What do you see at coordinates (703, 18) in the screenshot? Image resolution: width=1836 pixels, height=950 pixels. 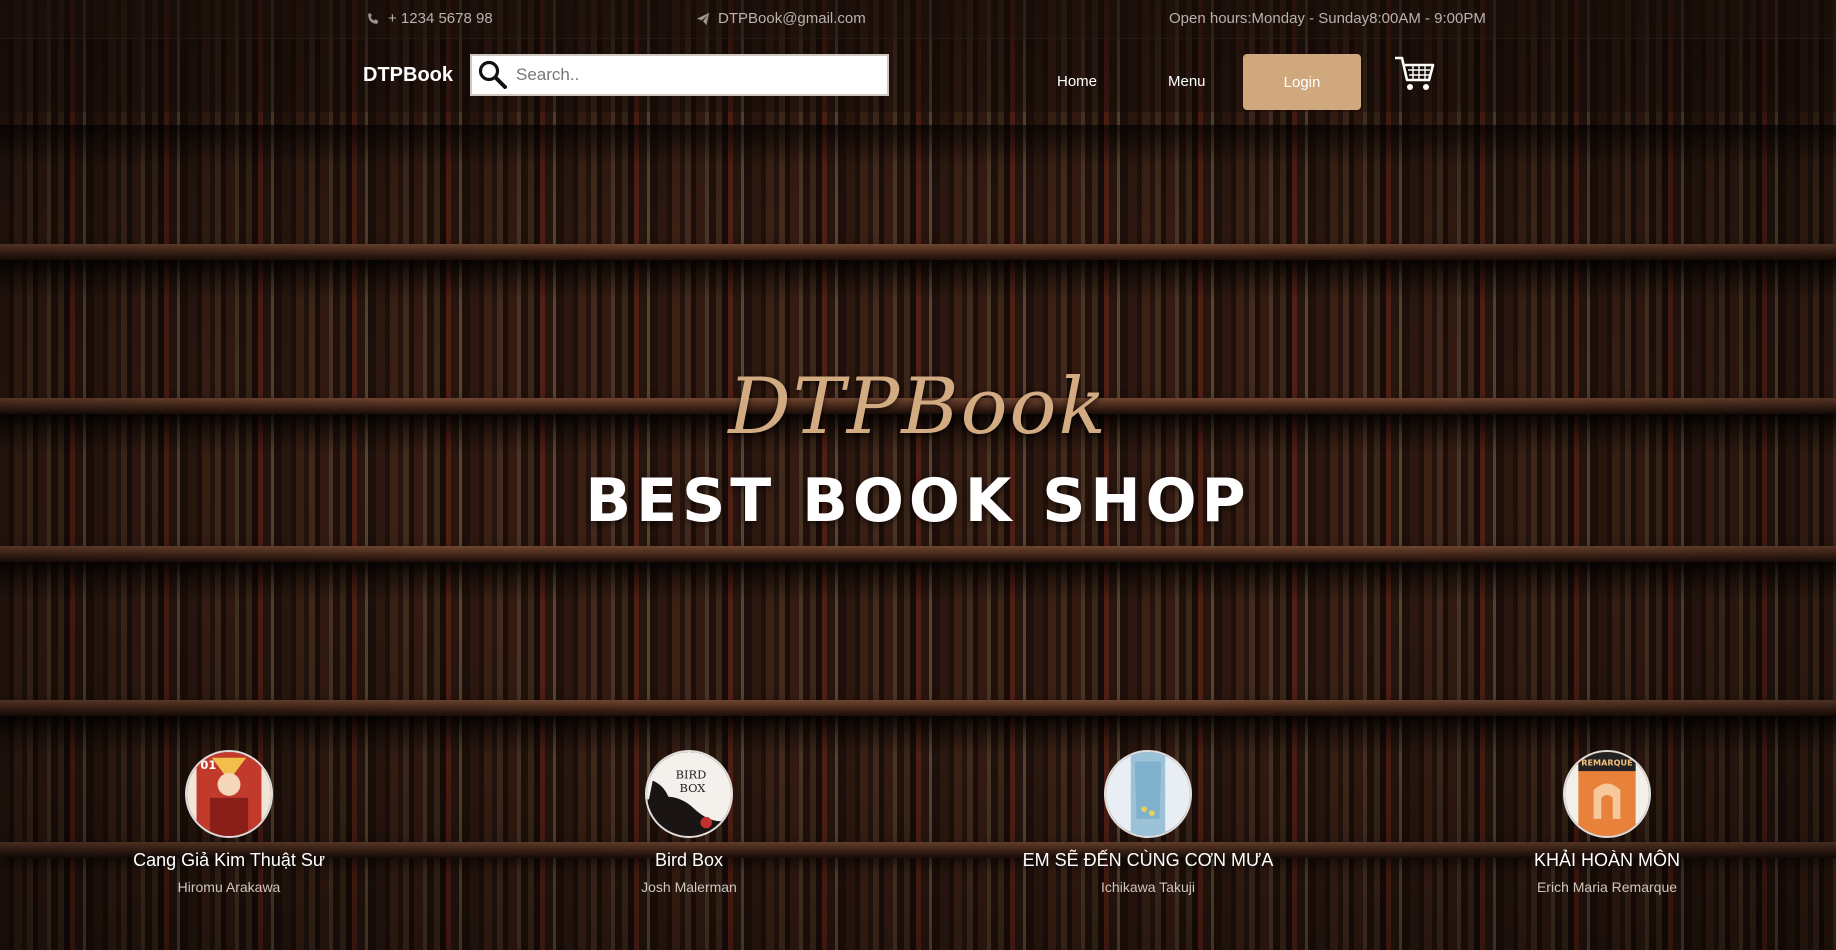 I see `paper-plane-icon` at bounding box center [703, 18].